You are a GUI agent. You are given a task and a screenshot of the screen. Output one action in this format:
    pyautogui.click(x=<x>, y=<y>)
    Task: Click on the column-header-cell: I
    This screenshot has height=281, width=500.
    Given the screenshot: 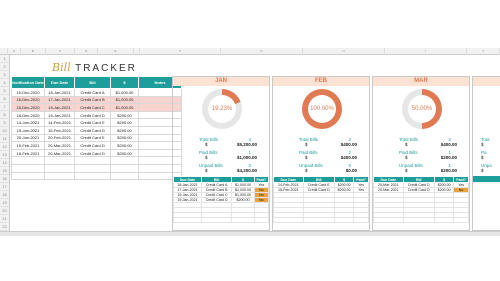 What is the action you would take?
    pyautogui.click(x=426, y=51)
    